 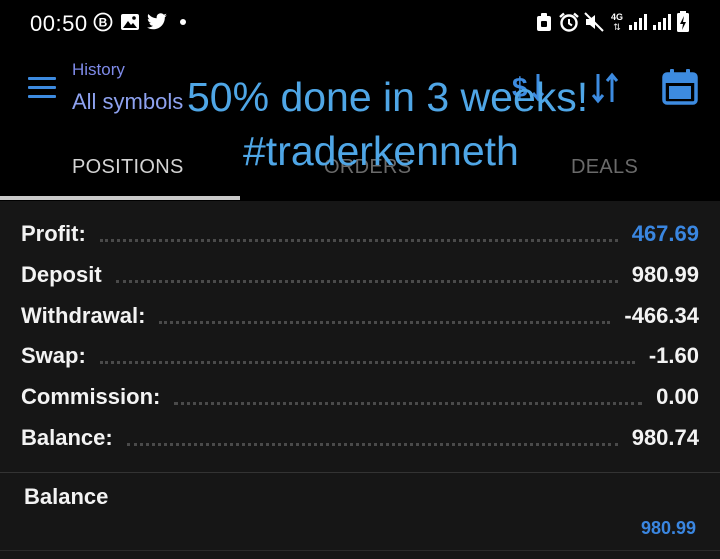 What do you see at coordinates (677, 396) in the screenshot?
I see `commission-value: 0.00` at bounding box center [677, 396].